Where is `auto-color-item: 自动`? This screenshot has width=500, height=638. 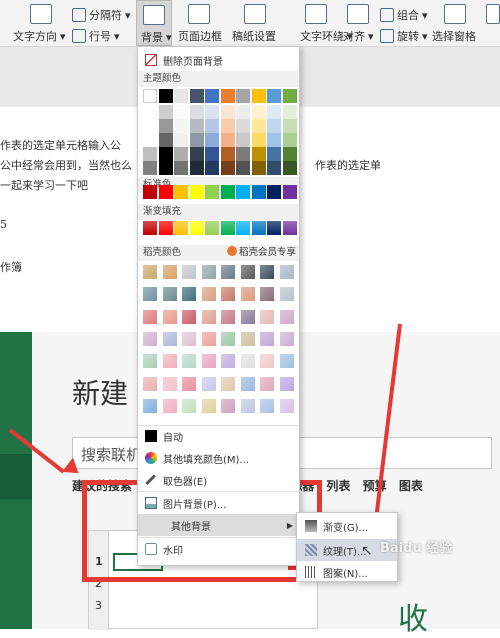
auto-color-item: 自动 is located at coordinates (218, 436).